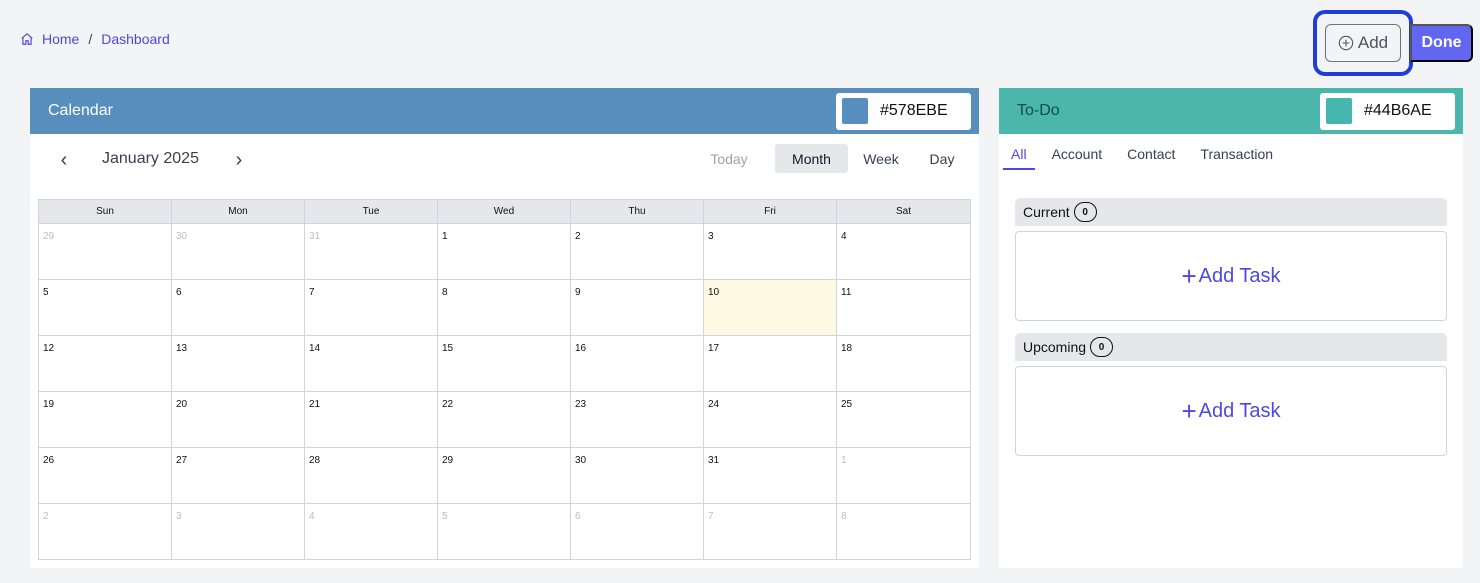 The height and width of the screenshot is (583, 1480). What do you see at coordinates (847, 404) in the screenshot?
I see `day-number: 25` at bounding box center [847, 404].